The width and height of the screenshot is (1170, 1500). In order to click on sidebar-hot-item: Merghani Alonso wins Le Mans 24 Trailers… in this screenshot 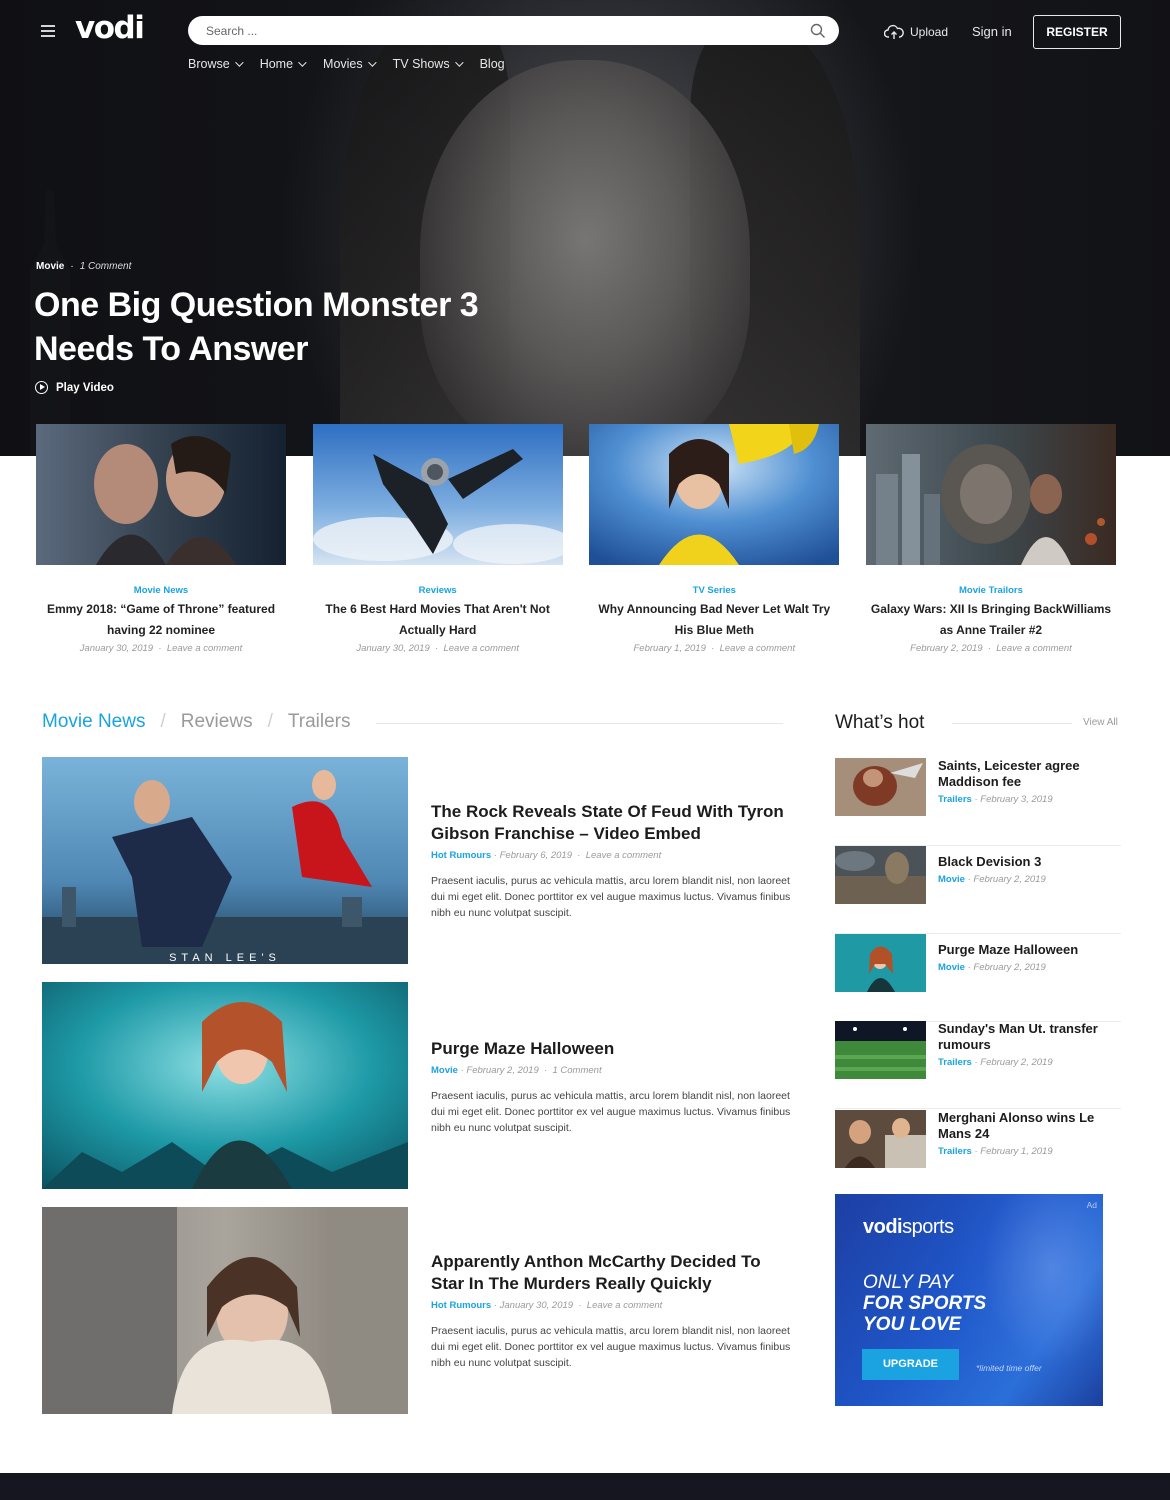, I will do `click(978, 1154)`.